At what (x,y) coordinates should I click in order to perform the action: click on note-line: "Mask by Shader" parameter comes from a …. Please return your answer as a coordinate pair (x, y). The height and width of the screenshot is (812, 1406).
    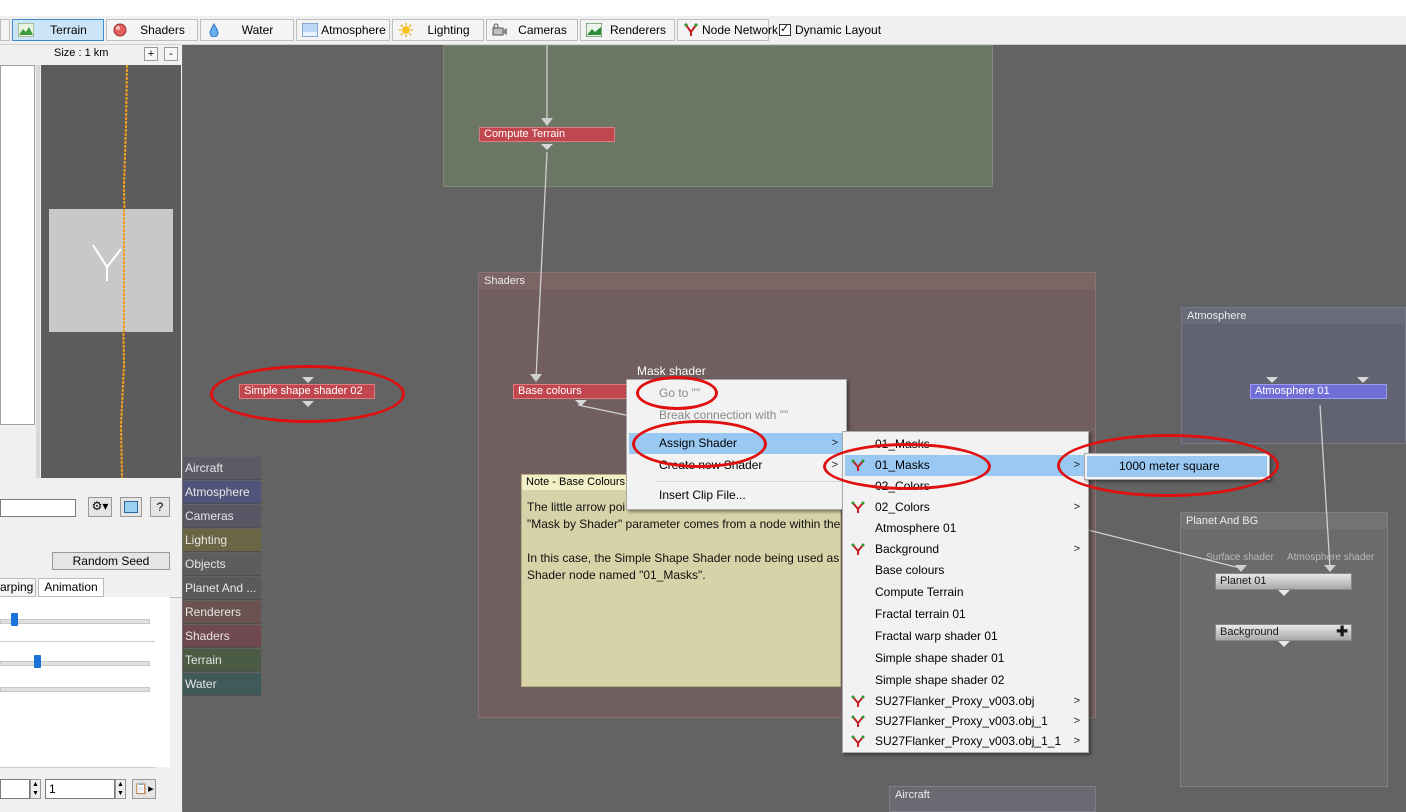
    Looking at the image, I should click on (684, 524).